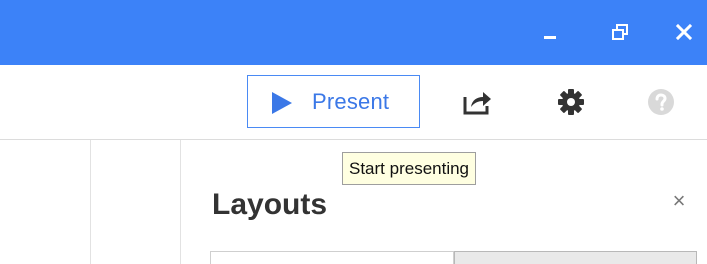 The width and height of the screenshot is (707, 264). I want to click on layout-options, so click(453, 257).